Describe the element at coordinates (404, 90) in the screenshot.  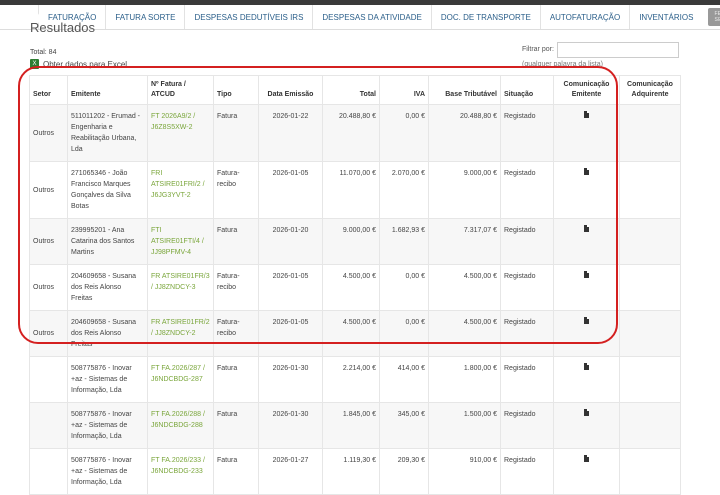
I see `col-iva: IVA` at that location.